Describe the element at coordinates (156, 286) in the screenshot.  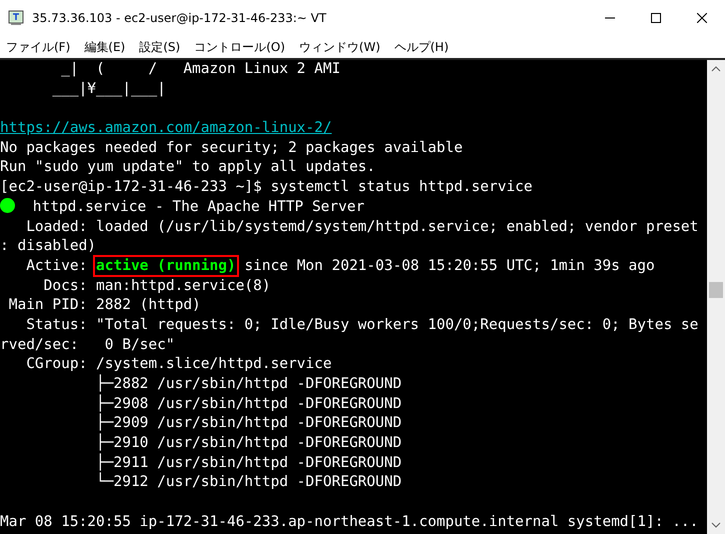
I see `terminal-line: Docs: man:httpd.service(8)` at that location.